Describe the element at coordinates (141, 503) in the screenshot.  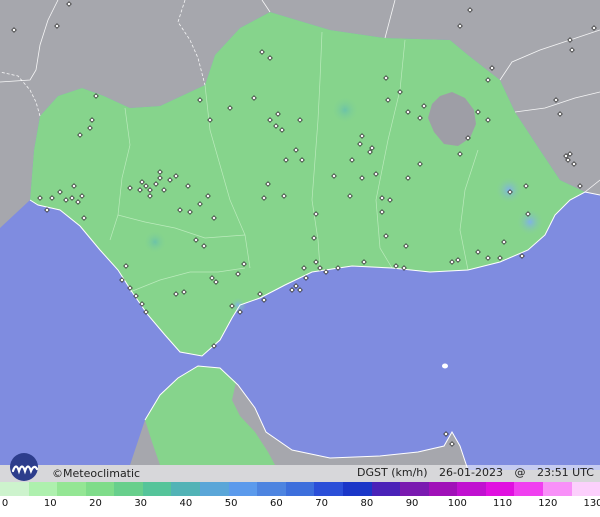
I see `color-scale-label: 30` at that location.